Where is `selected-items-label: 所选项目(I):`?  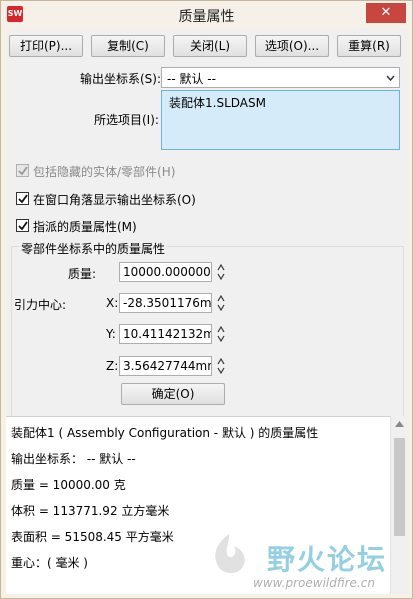 selected-items-label: 所选项目(I): is located at coordinates (126, 120).